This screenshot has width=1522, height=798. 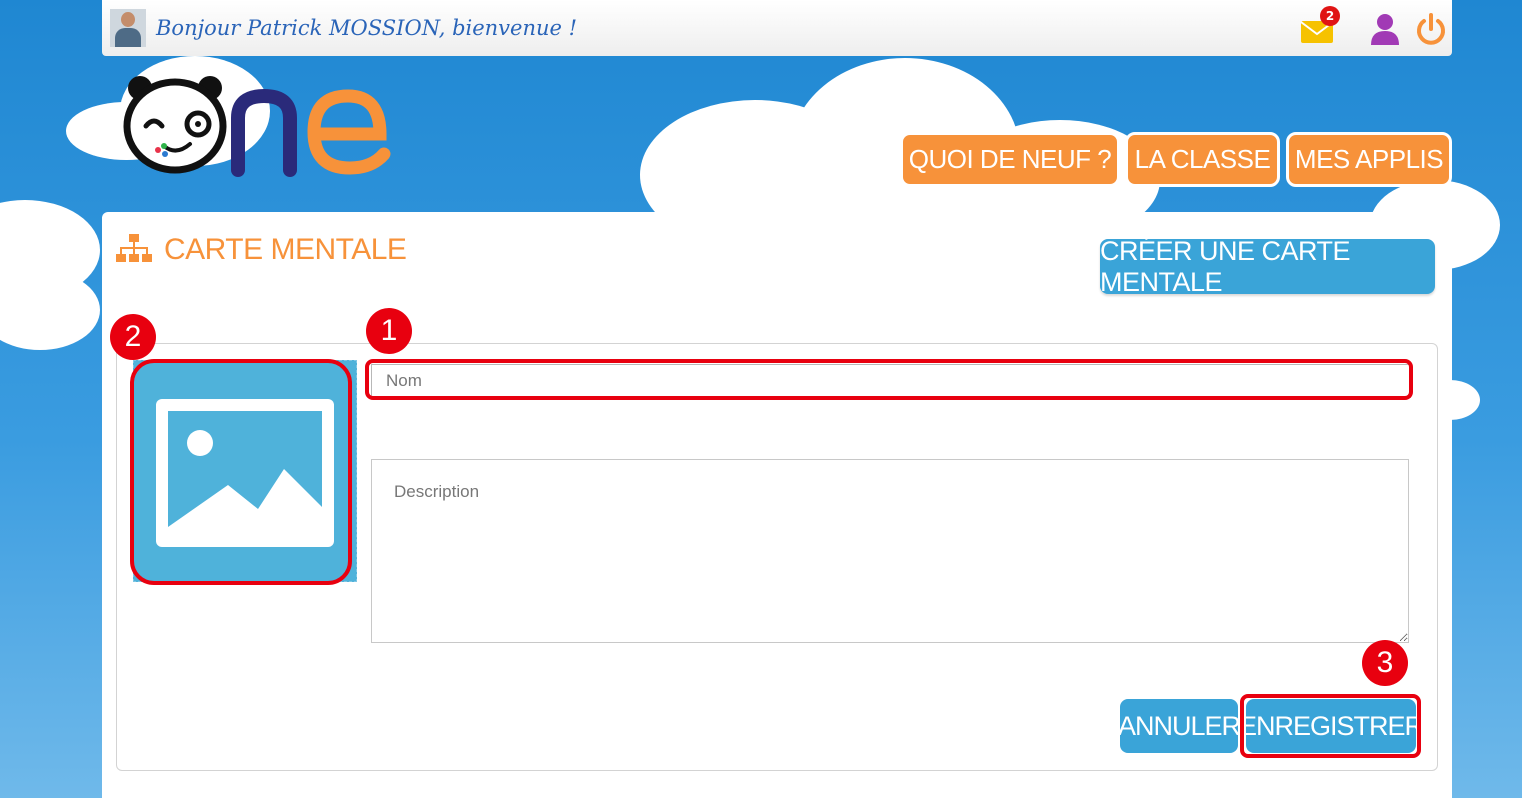 I want to click on one-logo, so click(x=258, y=129).